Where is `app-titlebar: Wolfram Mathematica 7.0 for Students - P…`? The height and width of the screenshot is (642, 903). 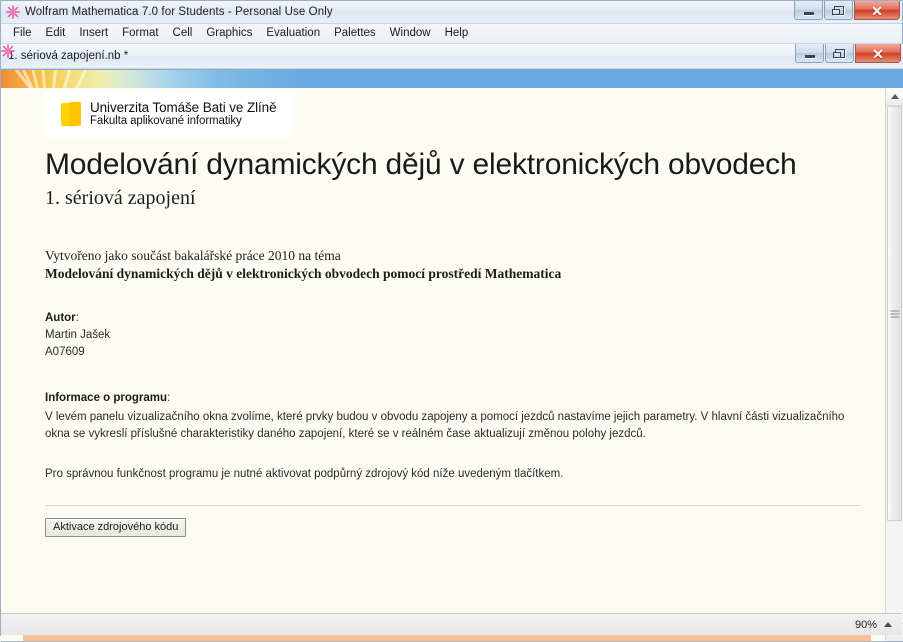
app-titlebar: Wolfram Mathematica 7.0 for Students - P… is located at coordinates (451, 12).